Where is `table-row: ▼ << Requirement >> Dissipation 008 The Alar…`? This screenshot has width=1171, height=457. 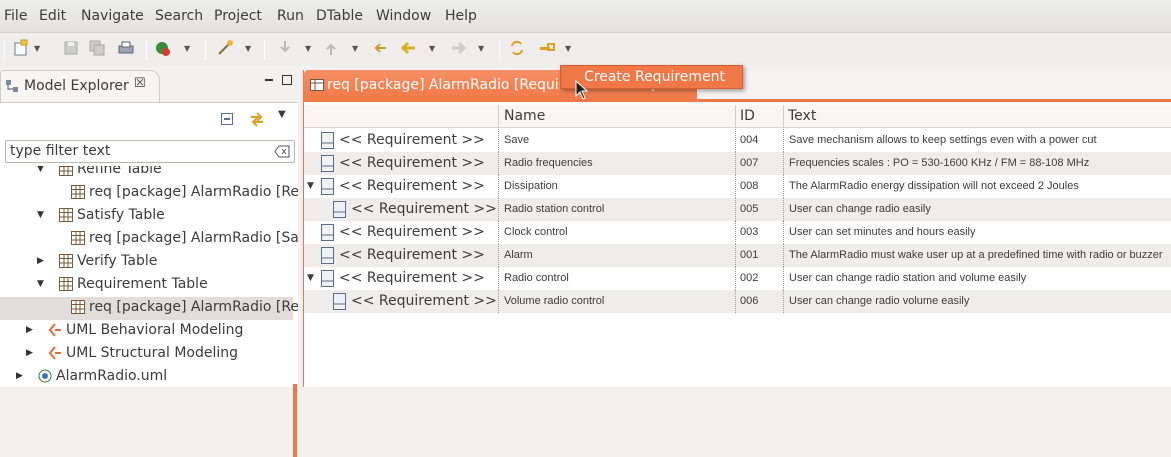 table-row: ▼ << Requirement >> Dissipation 008 The Alar… is located at coordinates (737, 186).